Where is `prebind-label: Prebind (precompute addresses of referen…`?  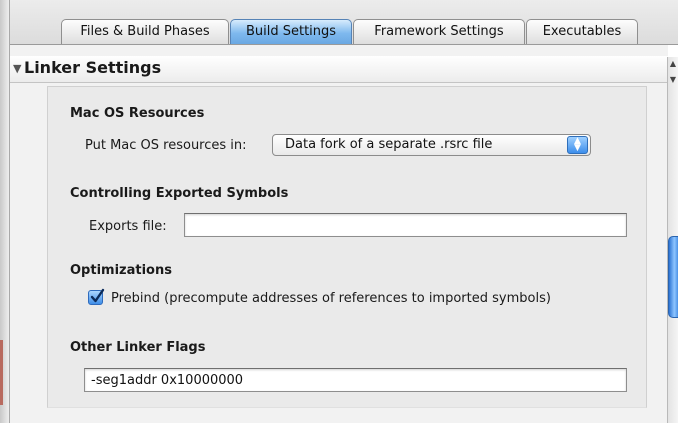 prebind-label: Prebind (precompute addresses of referen… is located at coordinates (331, 298).